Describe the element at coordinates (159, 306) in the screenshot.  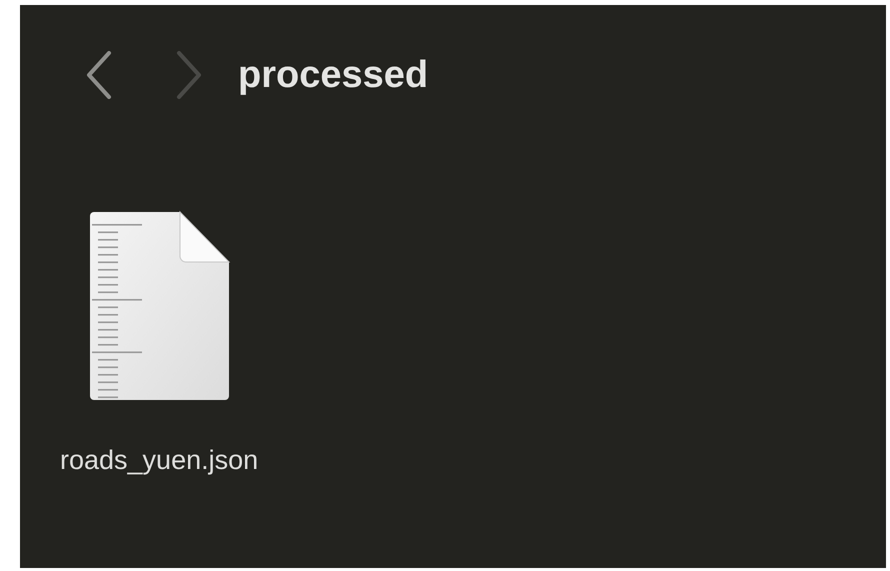
I see `document-icon` at that location.